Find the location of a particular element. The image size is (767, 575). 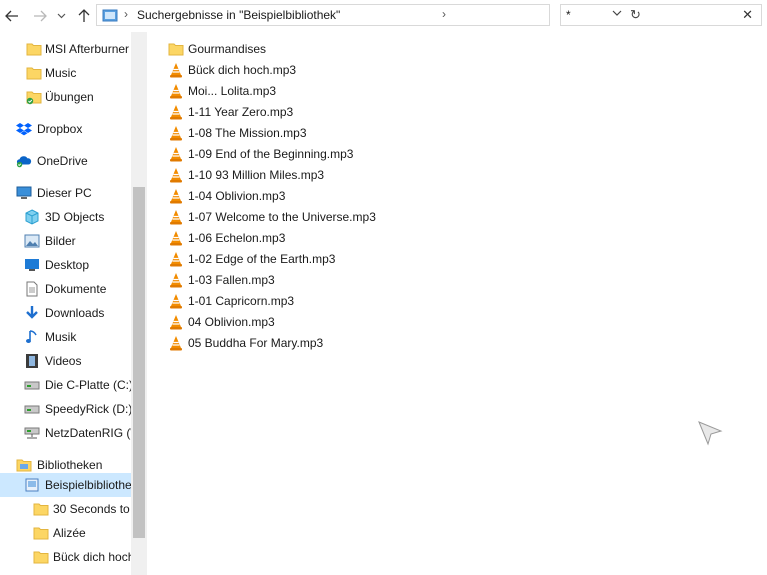

file-name: 1-02 Edge of the Earth.mp3 is located at coordinates (262, 258).